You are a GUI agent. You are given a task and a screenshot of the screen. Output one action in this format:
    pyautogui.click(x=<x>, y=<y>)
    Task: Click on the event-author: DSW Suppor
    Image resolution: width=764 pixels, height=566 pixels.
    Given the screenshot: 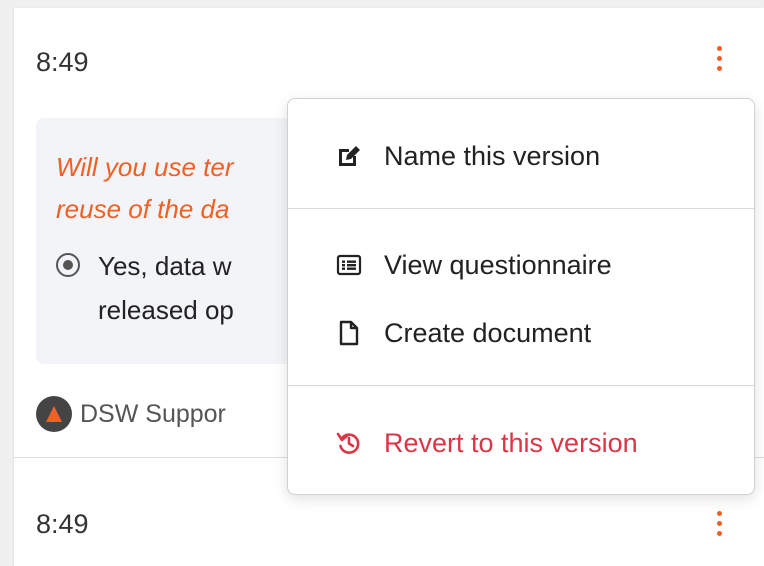 What is the action you would take?
    pyautogui.click(x=131, y=414)
    